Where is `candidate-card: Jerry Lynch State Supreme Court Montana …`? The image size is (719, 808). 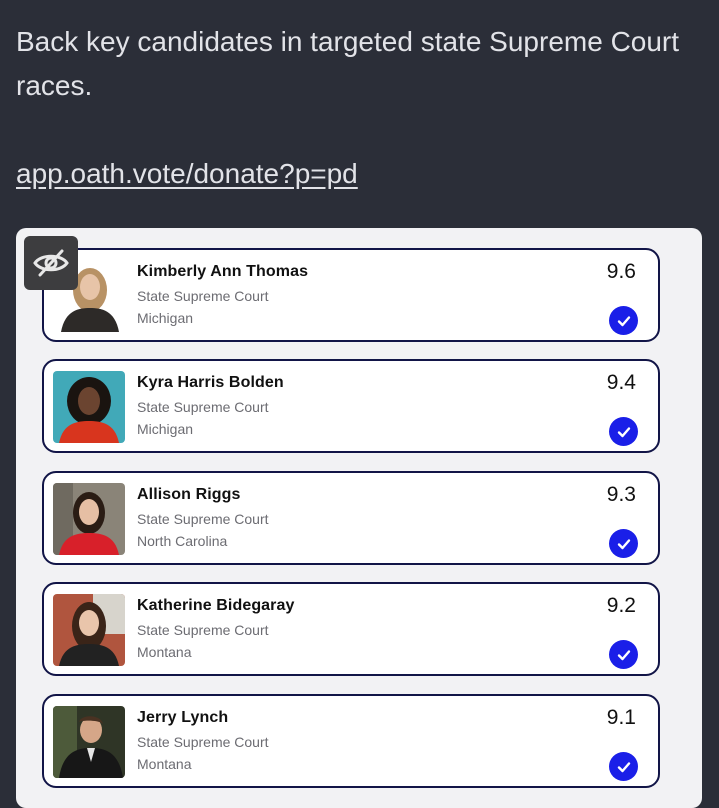
candidate-card: Jerry Lynch State Supreme Court Montana … is located at coordinates (351, 741).